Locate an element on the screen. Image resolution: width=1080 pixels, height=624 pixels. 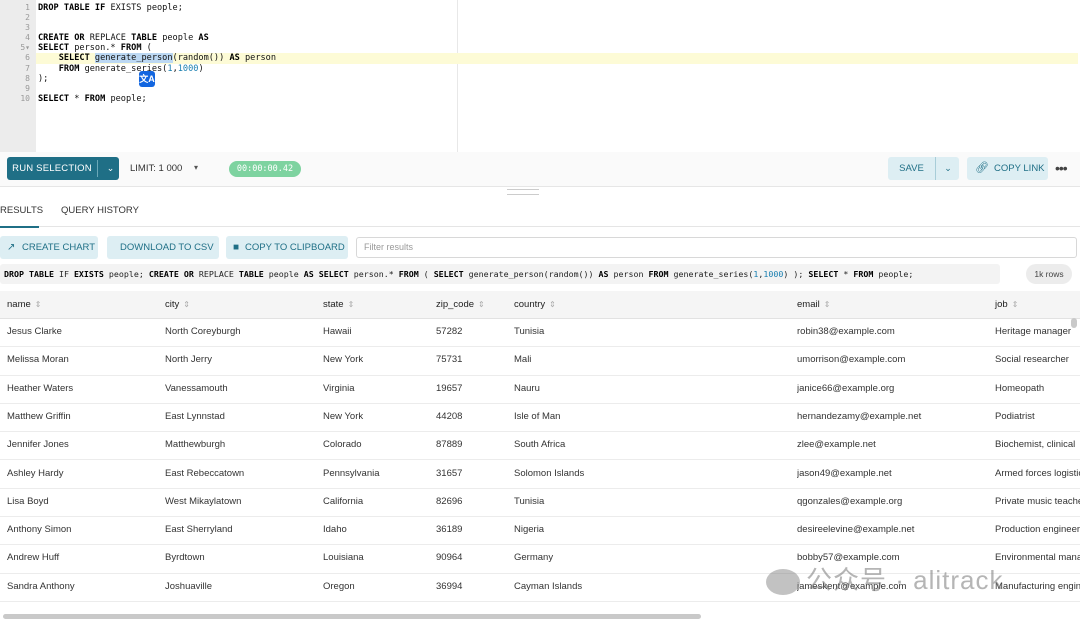
cell-job: Podiatrist is located at coordinates (1015, 416).